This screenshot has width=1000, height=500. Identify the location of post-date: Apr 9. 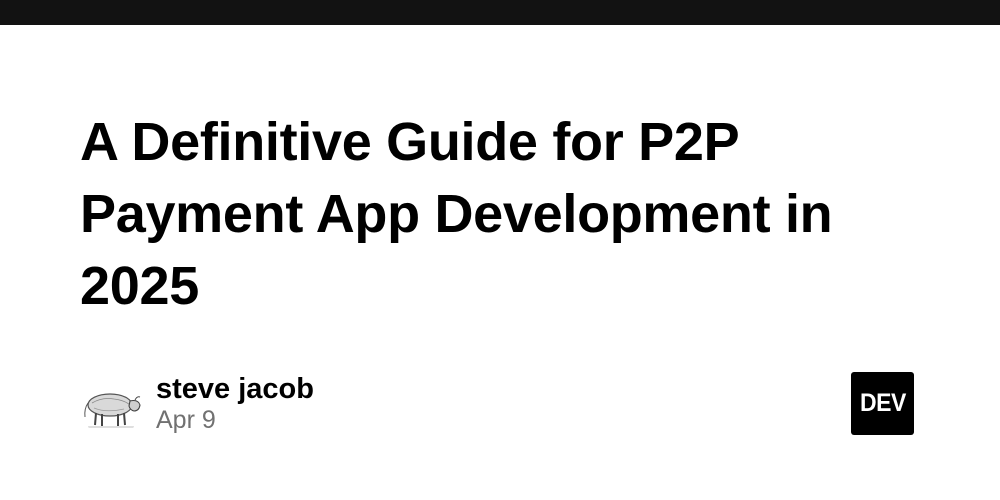
(186, 420).